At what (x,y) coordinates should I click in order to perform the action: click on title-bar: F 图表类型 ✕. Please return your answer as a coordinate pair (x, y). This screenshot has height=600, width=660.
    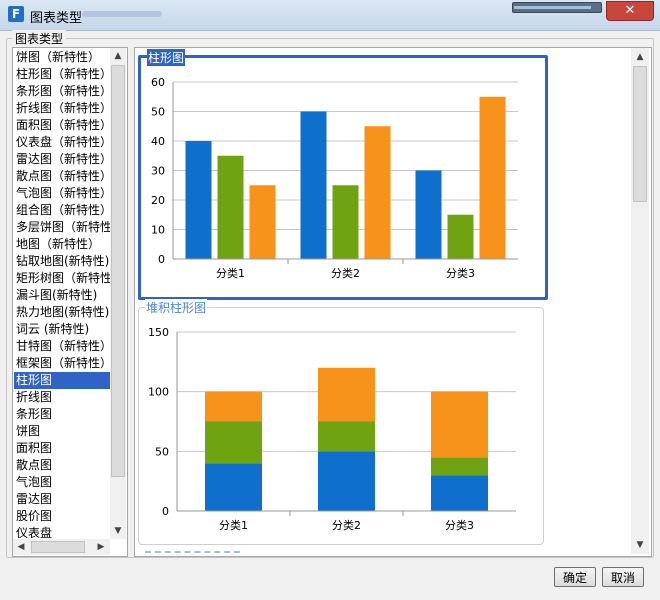
    Looking at the image, I should click on (330, 15).